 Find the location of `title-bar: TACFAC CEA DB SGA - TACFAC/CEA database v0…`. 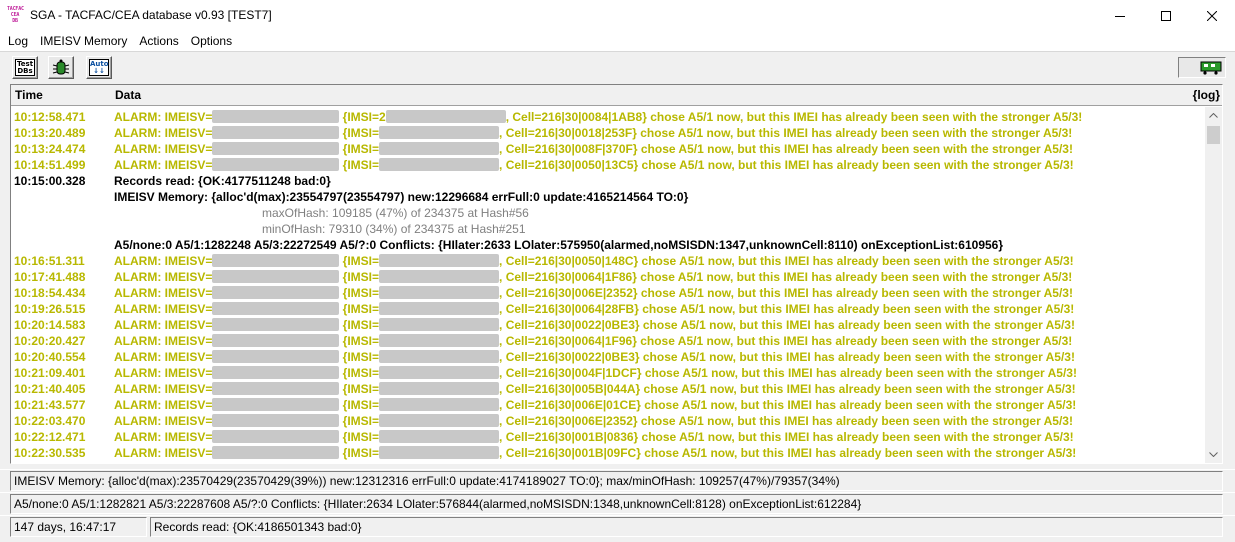

title-bar: TACFAC CEA DB SGA - TACFAC/CEA database v0… is located at coordinates (617, 15).